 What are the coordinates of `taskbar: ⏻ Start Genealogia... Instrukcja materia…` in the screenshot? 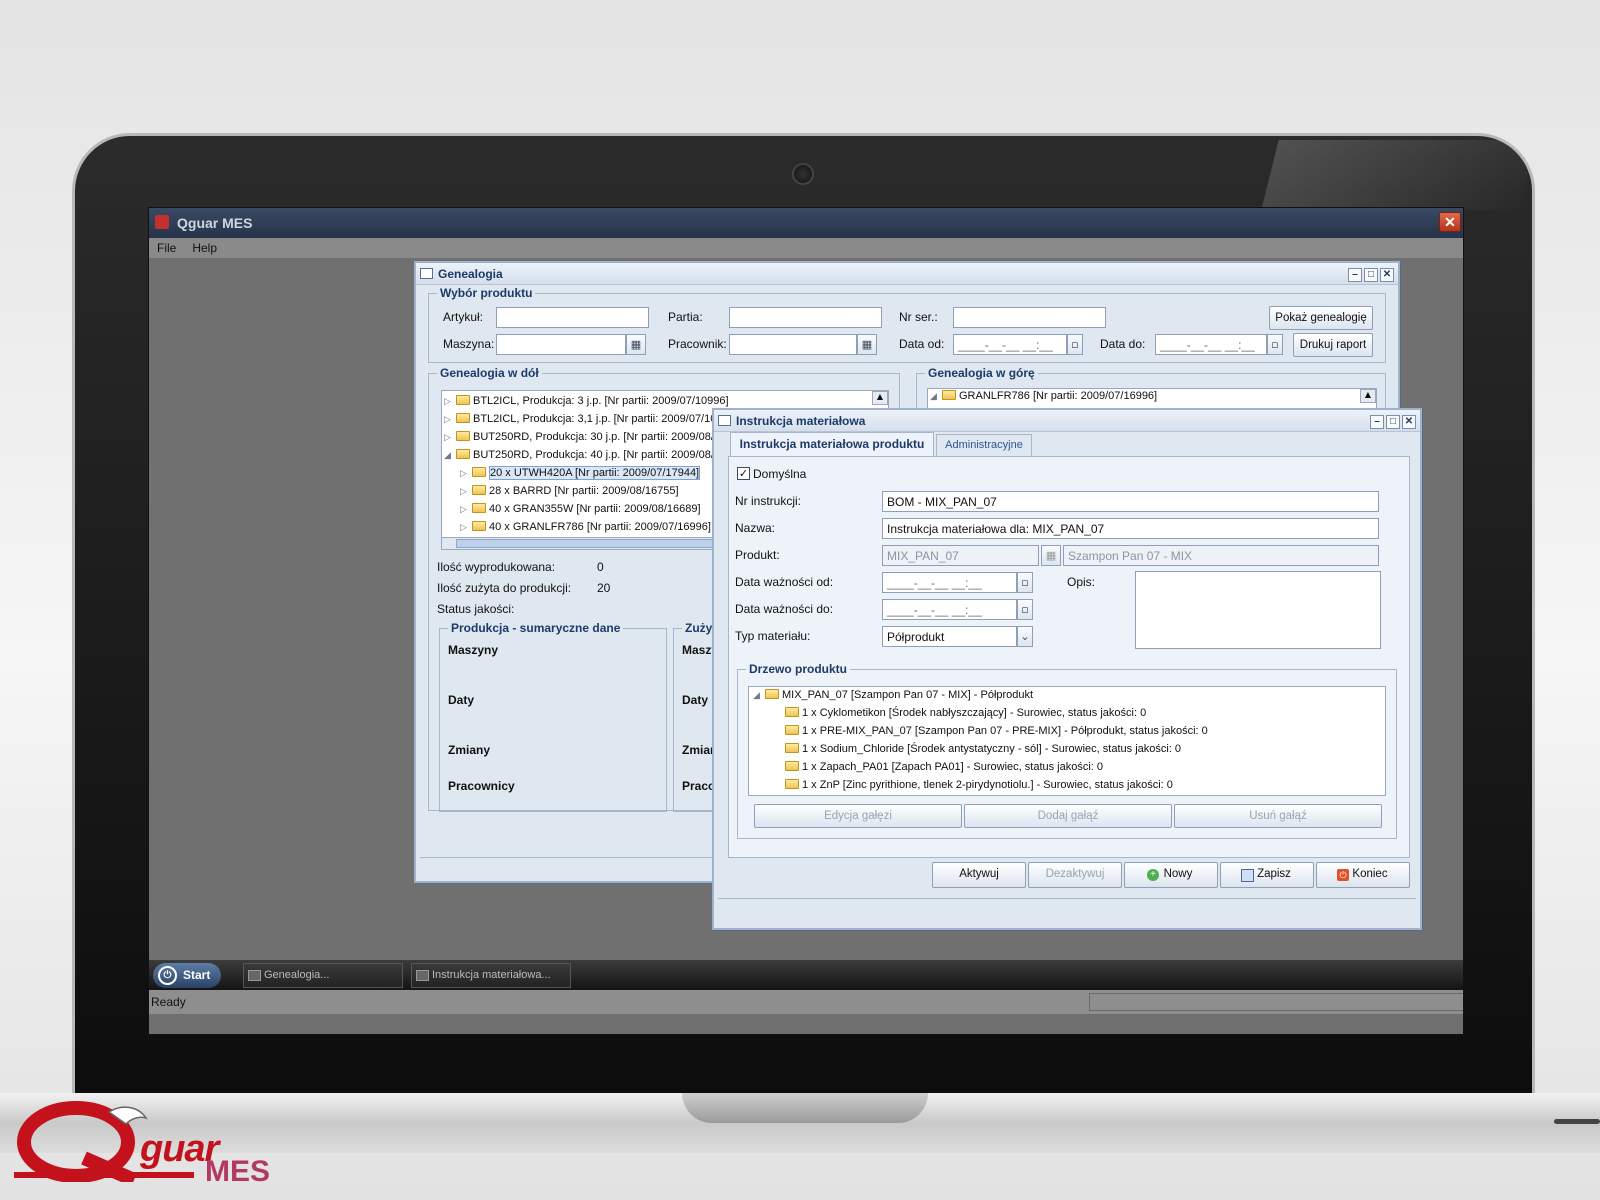 It's located at (806, 975).